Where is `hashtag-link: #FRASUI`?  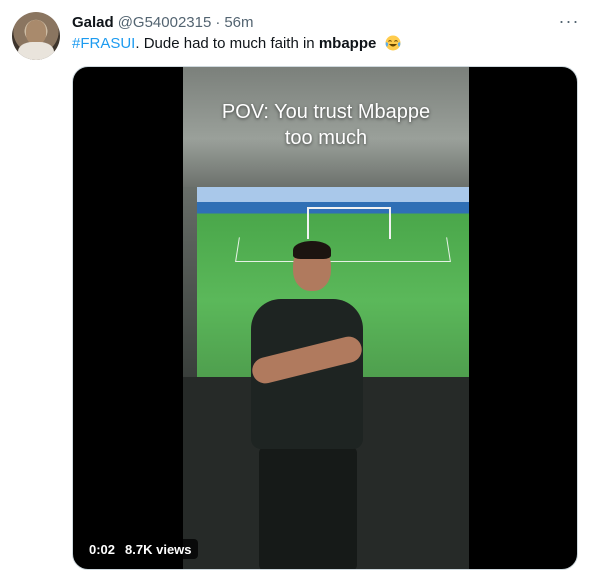
hashtag-link: #FRASUI is located at coordinates (103, 43).